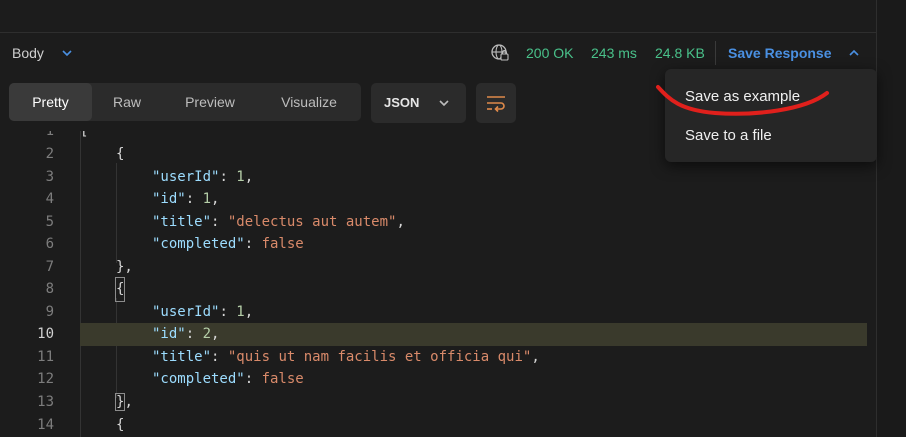  I want to click on chevron-up-icon, so click(854, 55).